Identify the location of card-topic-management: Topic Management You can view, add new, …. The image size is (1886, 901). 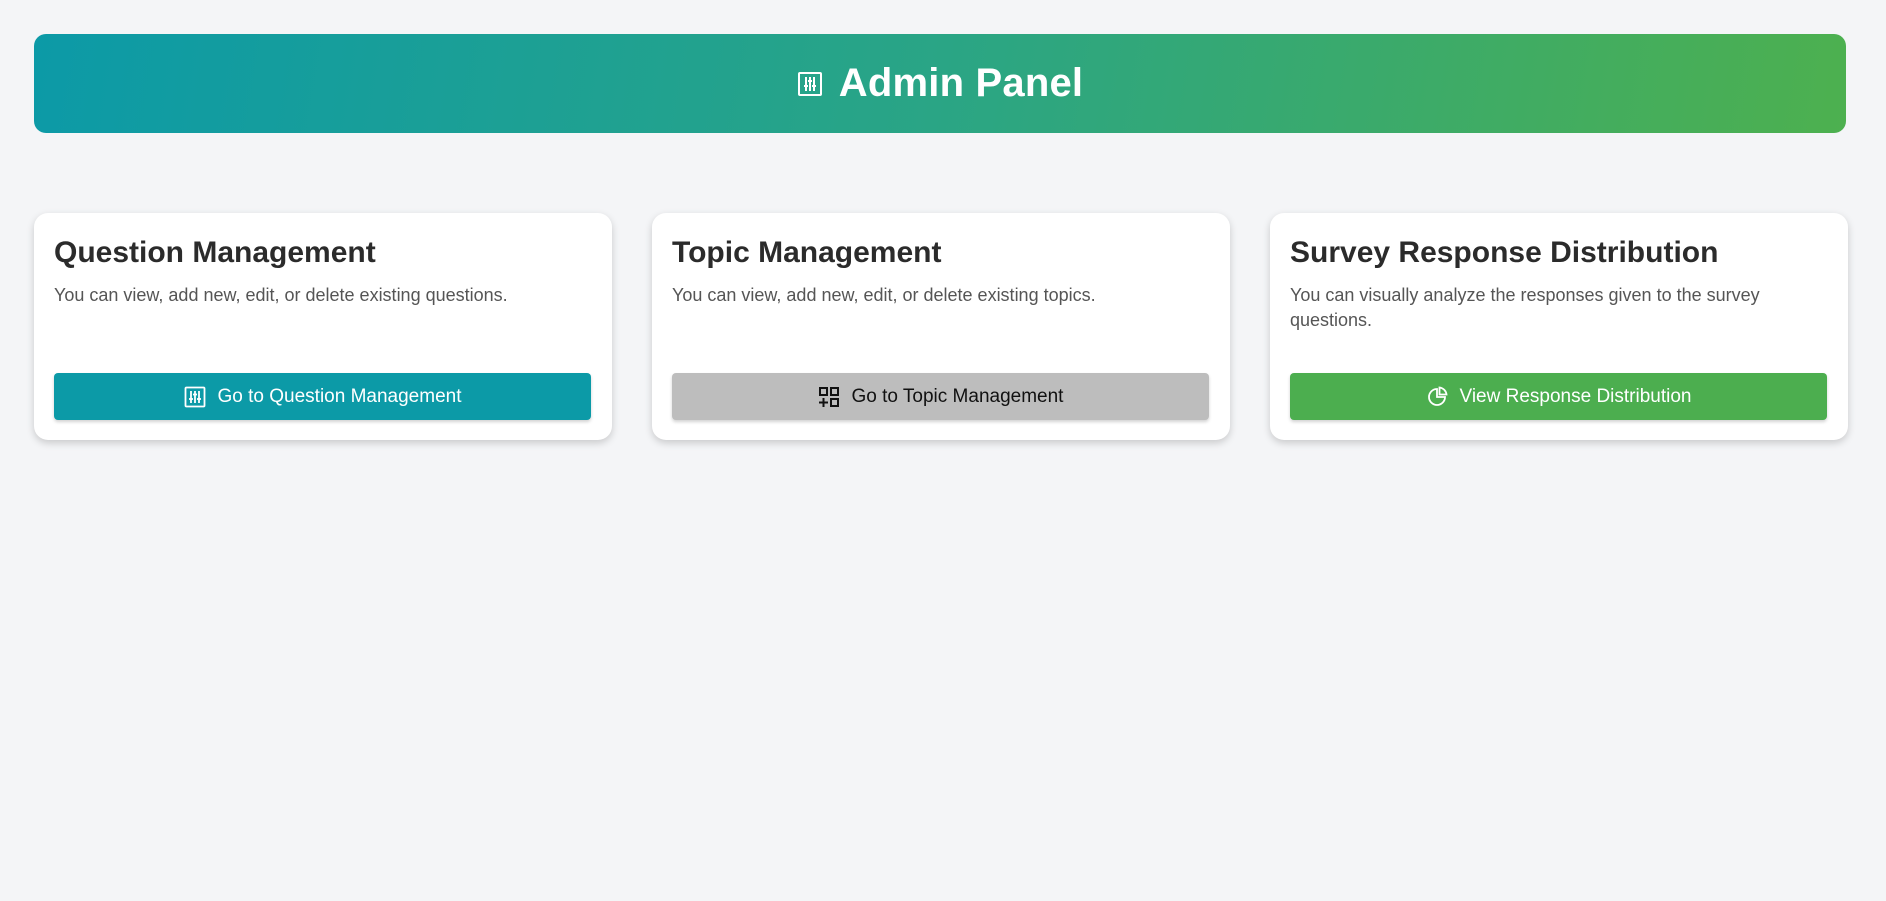
(941, 326).